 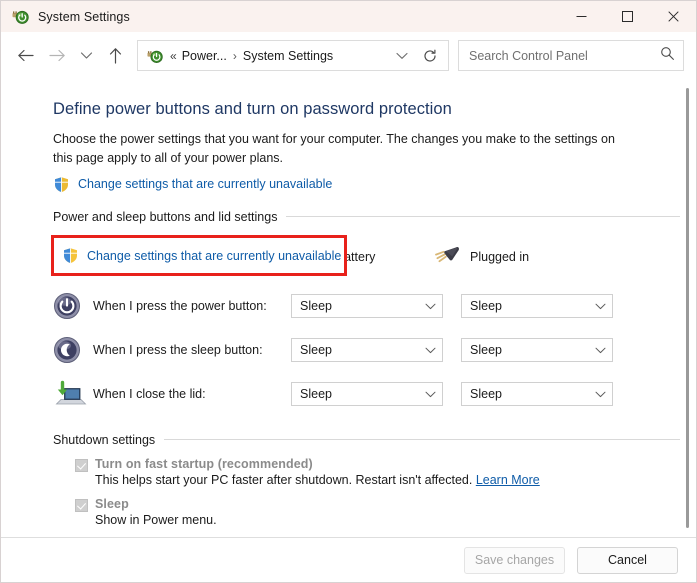 I want to click on section-header-shutdown: Shutdown settings, so click(x=366, y=440).